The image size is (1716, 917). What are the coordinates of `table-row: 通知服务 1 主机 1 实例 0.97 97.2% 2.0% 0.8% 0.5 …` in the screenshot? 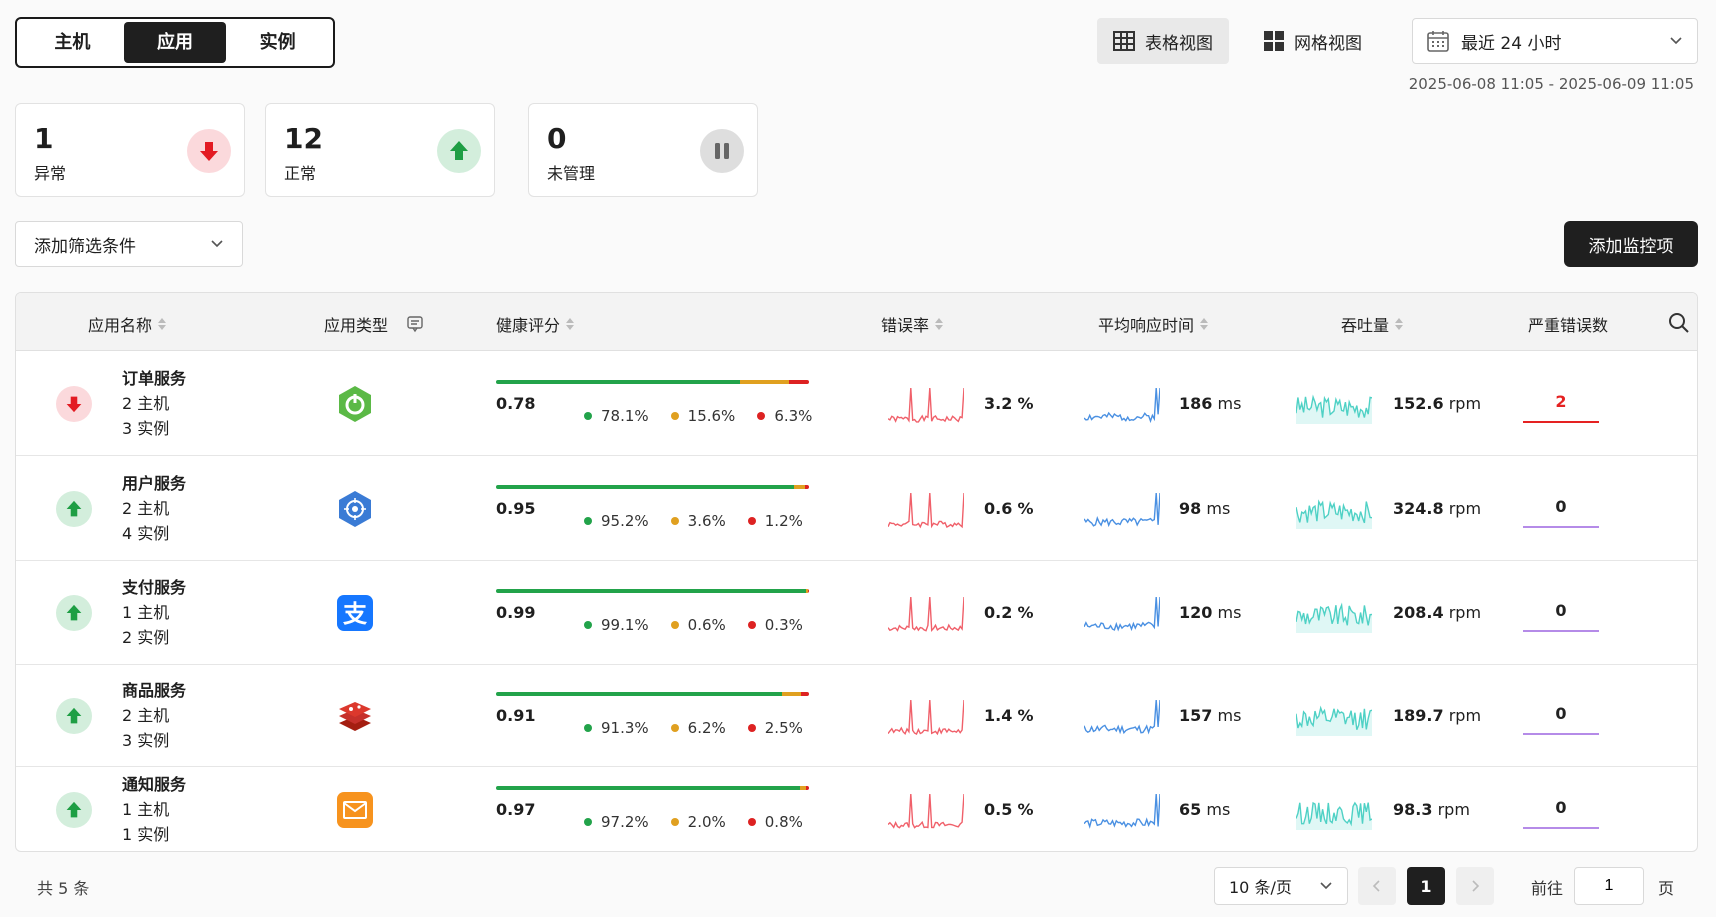 It's located at (856, 809).